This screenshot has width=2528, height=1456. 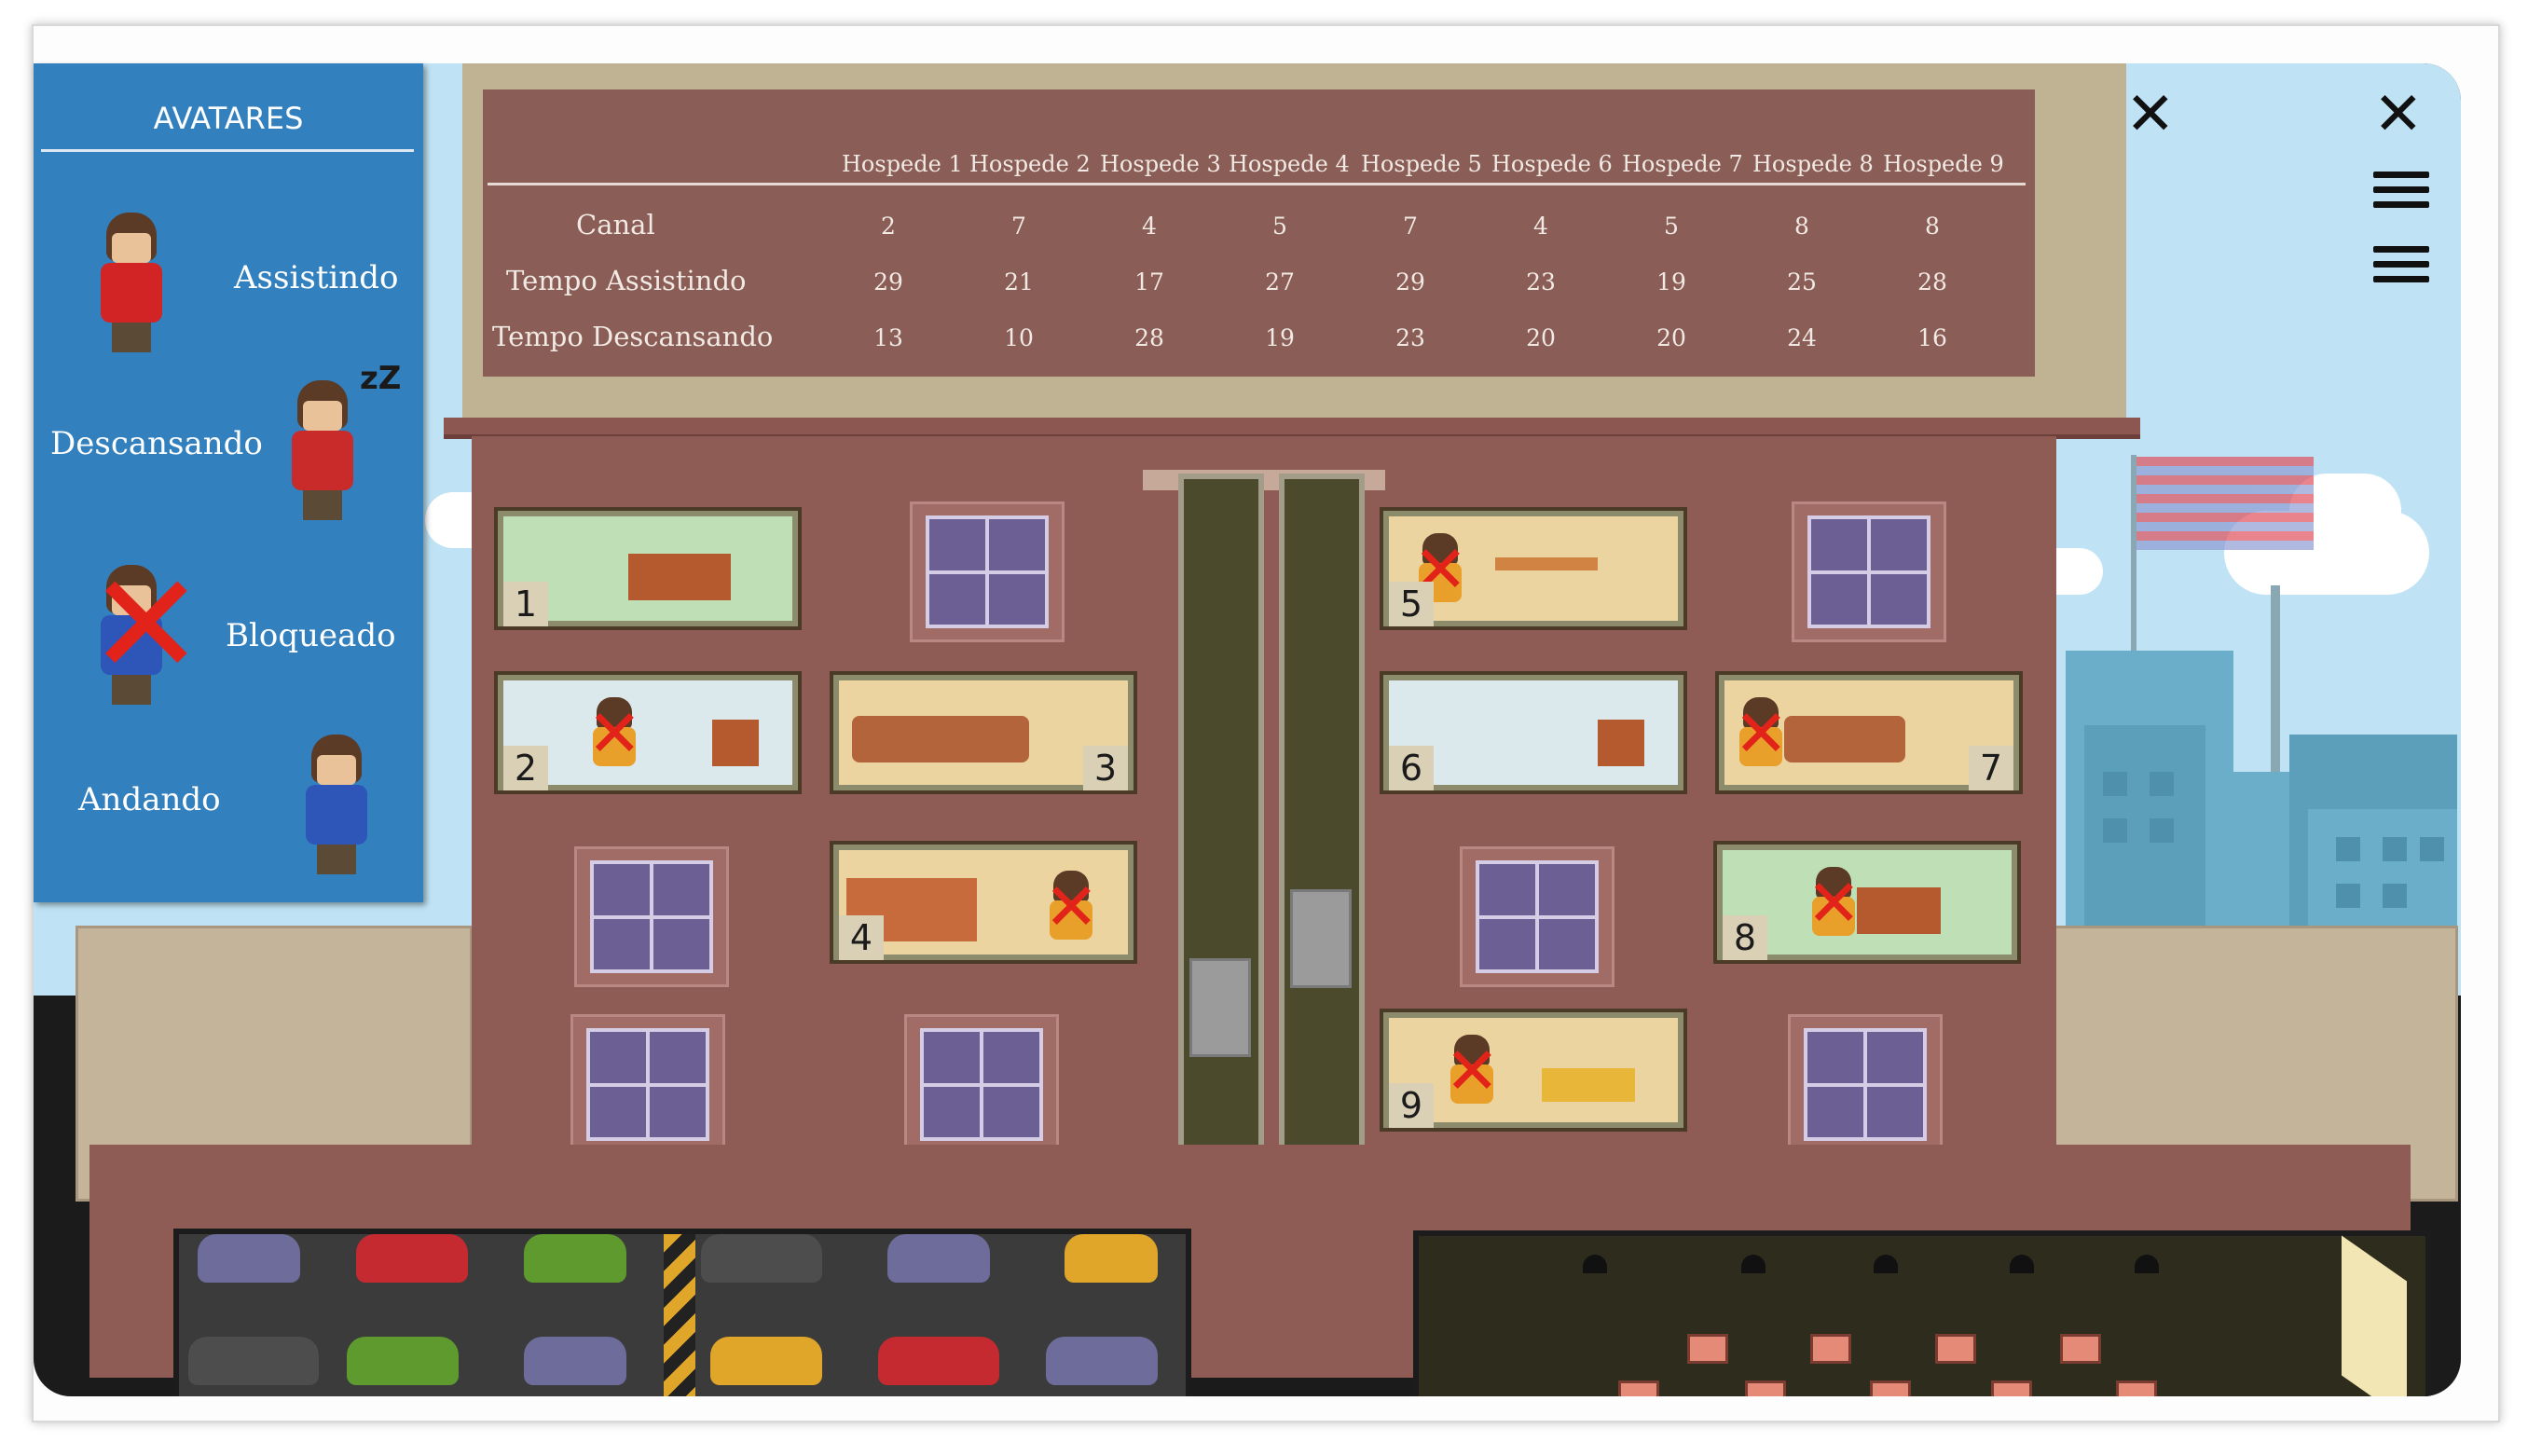 What do you see at coordinates (1745, 937) in the screenshot?
I see `room-number: 8` at bounding box center [1745, 937].